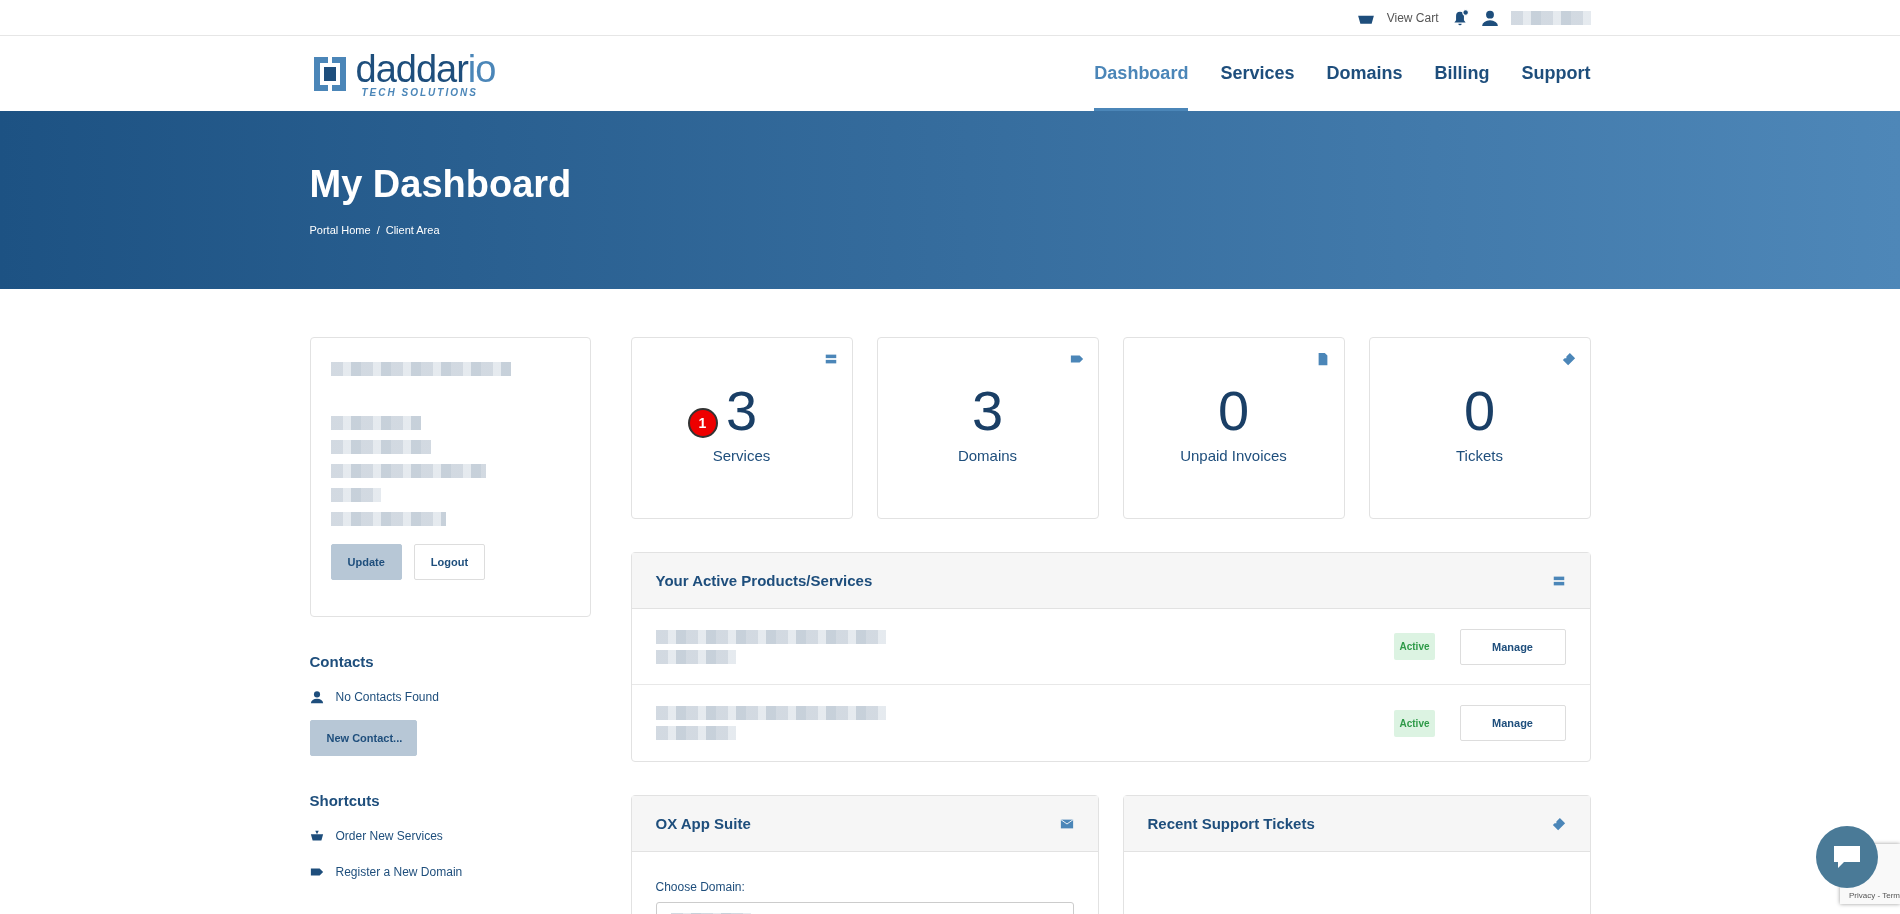 This screenshot has width=1900, height=914. I want to click on stat-card: 0 Tickets, so click(1479, 428).